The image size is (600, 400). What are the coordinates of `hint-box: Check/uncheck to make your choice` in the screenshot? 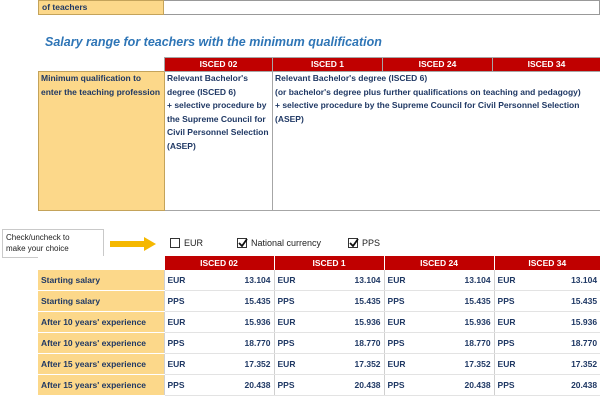 It's located at (53, 243).